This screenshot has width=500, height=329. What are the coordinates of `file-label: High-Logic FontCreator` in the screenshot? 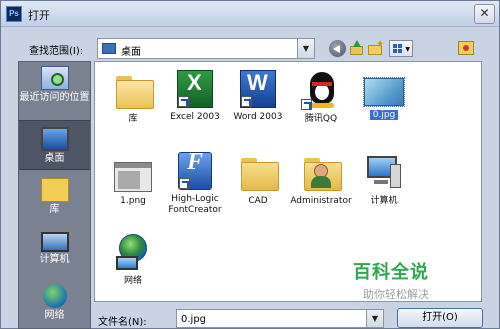 It's located at (195, 204).